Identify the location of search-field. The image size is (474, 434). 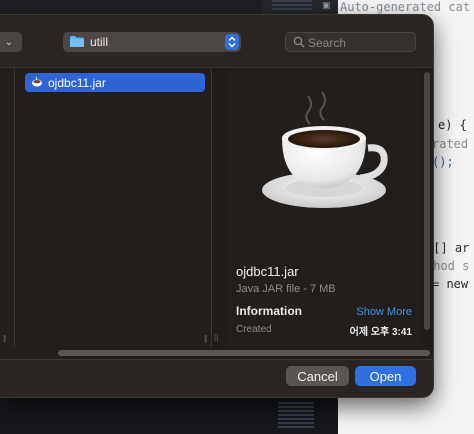
(350, 42).